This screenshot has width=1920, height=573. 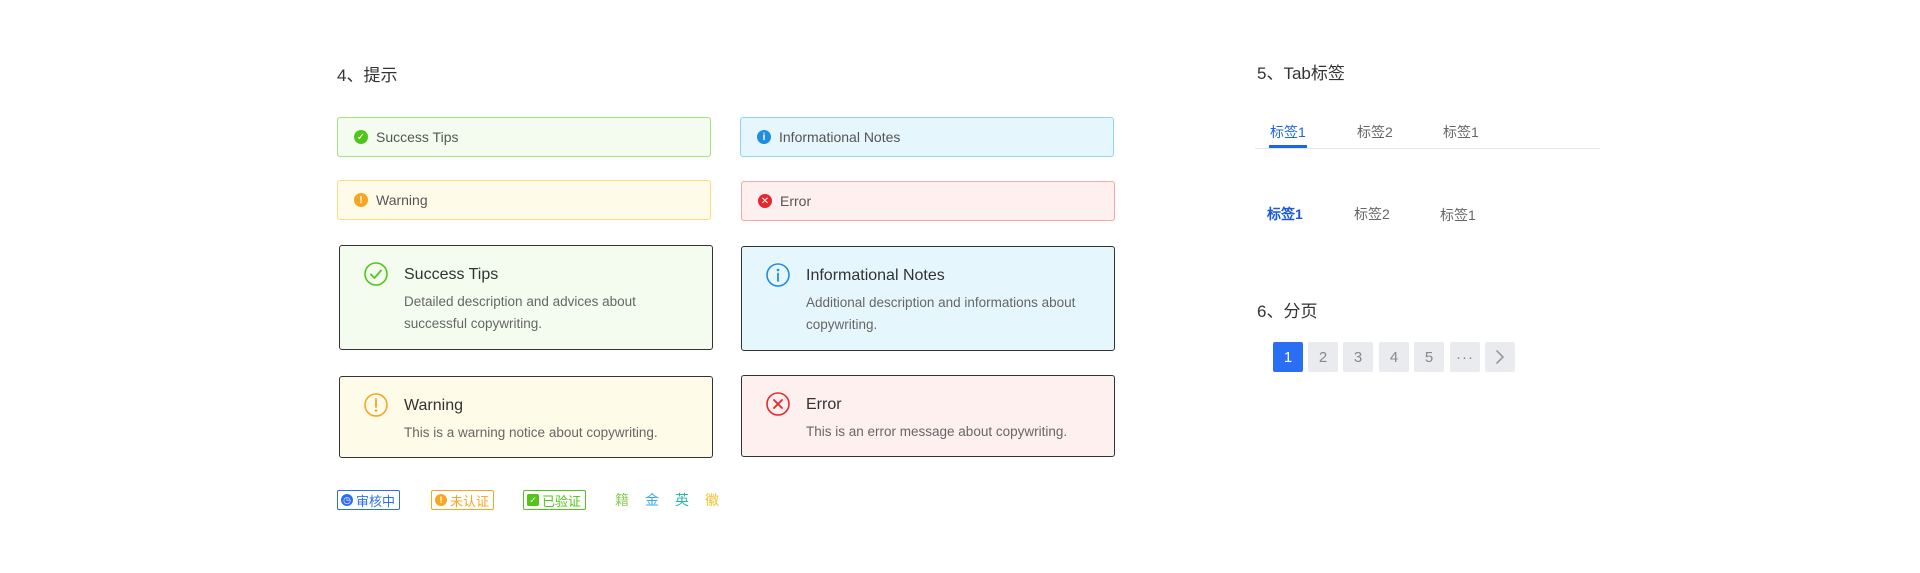 I want to click on check-circle-icon: ✓, so click(x=361, y=137).